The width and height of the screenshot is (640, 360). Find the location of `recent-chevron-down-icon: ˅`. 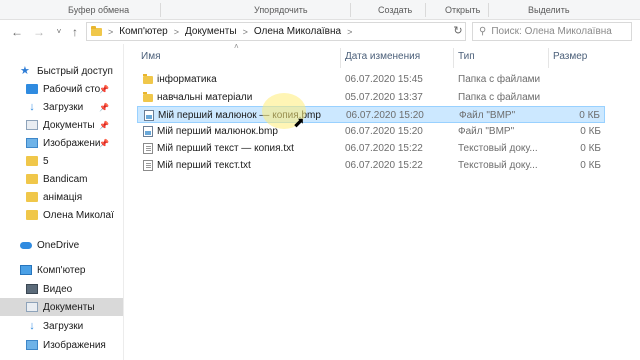

recent-chevron-down-icon: ˅ is located at coordinates (59, 32).